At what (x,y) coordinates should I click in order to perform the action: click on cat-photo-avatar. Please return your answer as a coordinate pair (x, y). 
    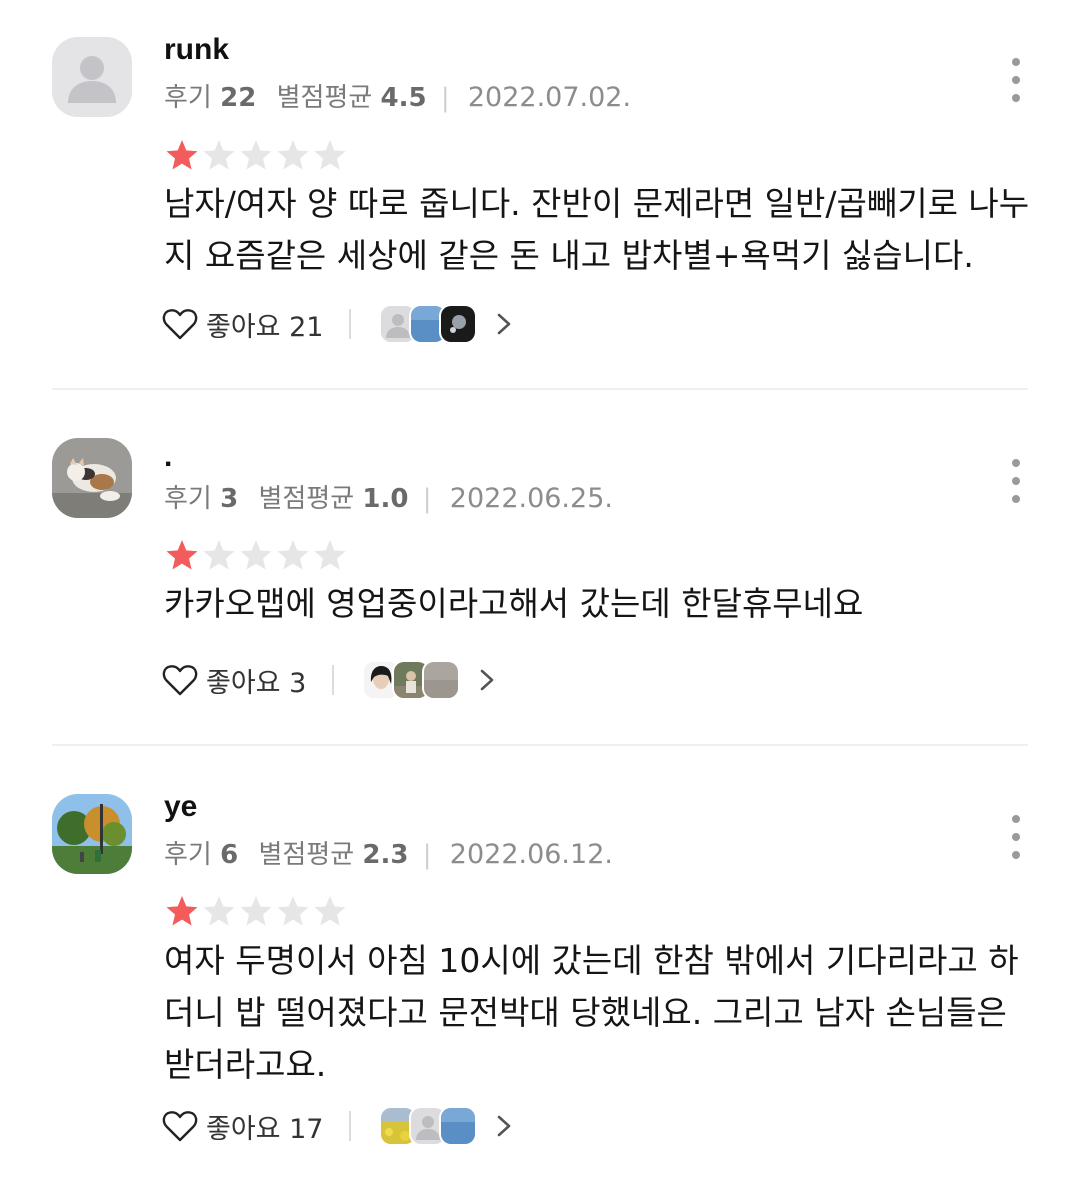
    Looking at the image, I should click on (92, 478).